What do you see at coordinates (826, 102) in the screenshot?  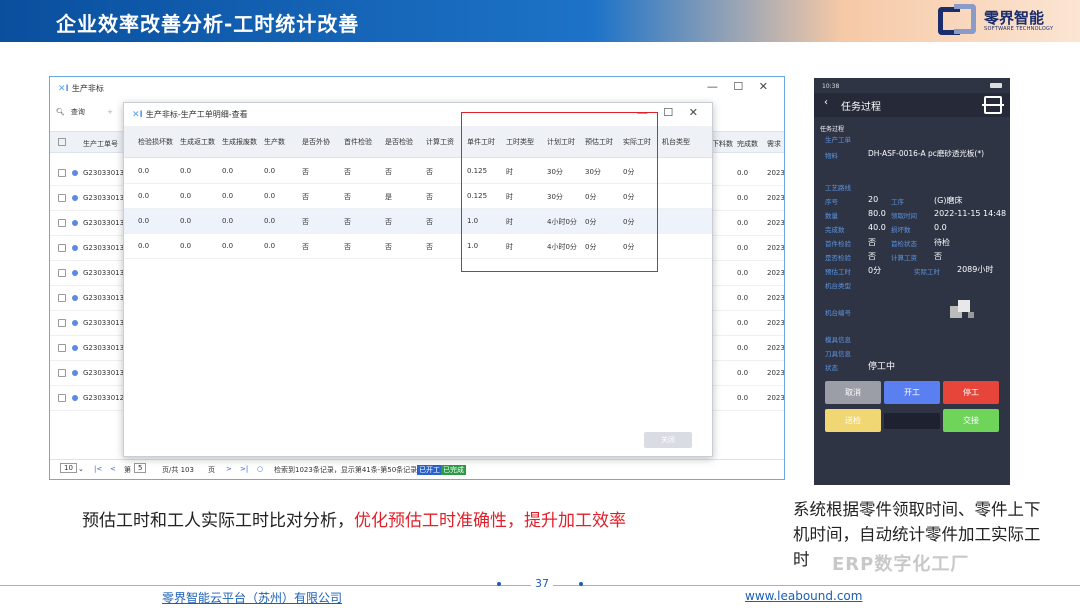 I see `back-arrow-icon: ‹` at bounding box center [826, 102].